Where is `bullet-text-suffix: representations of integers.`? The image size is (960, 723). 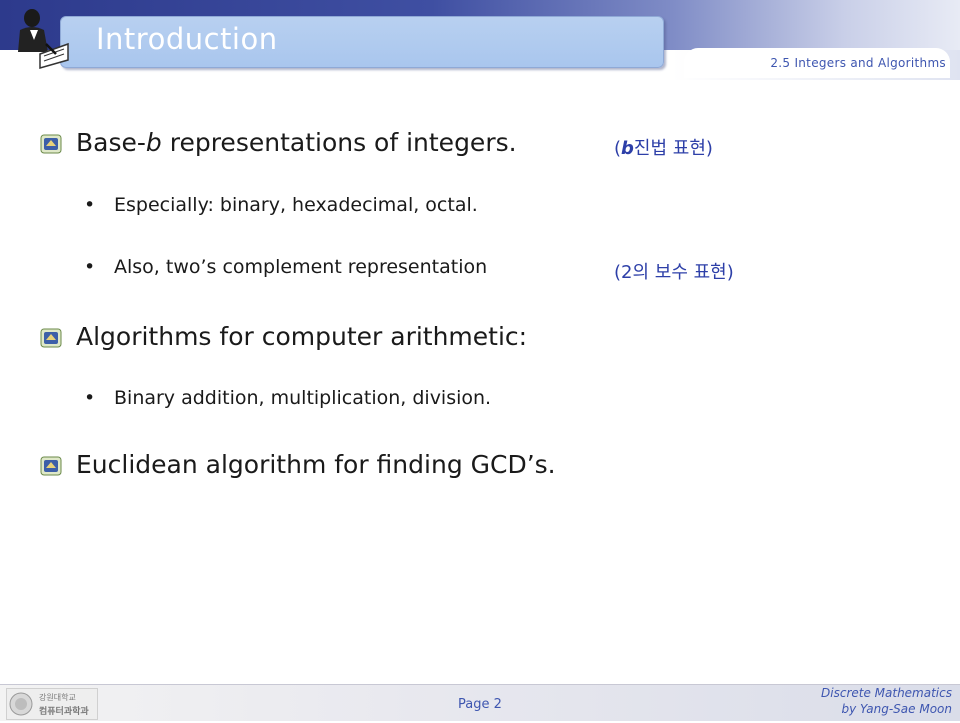
bullet-text-suffix: representations of integers. is located at coordinates (339, 142).